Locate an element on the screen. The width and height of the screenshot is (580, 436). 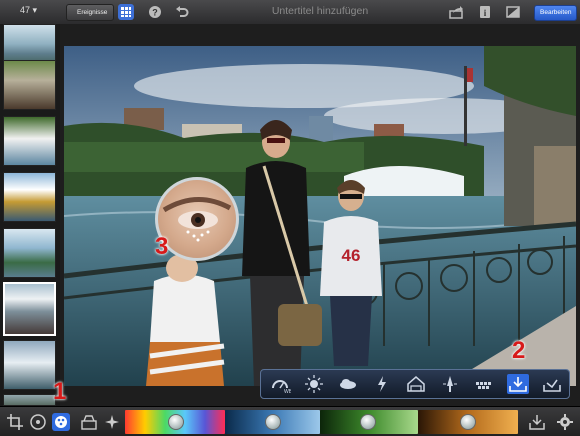
brushes-popover: WB is located at coordinates (415, 384).